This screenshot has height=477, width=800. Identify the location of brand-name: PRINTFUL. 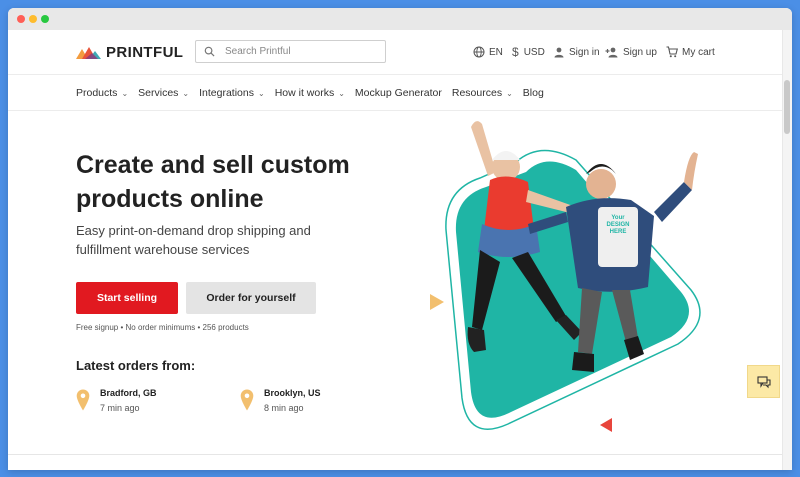
(145, 52).